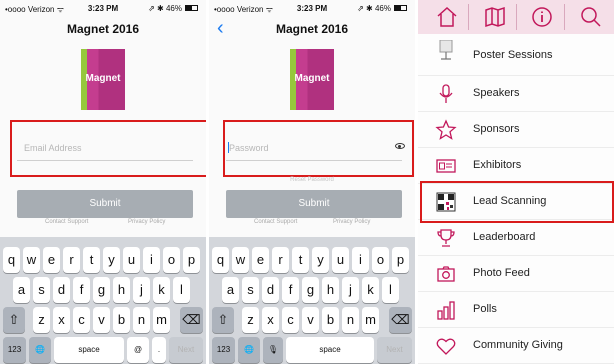 Image resolution: width=614 pixels, height=364 pixels. Describe the element at coordinates (446, 346) in the screenshot. I see `heart-icon` at that location.